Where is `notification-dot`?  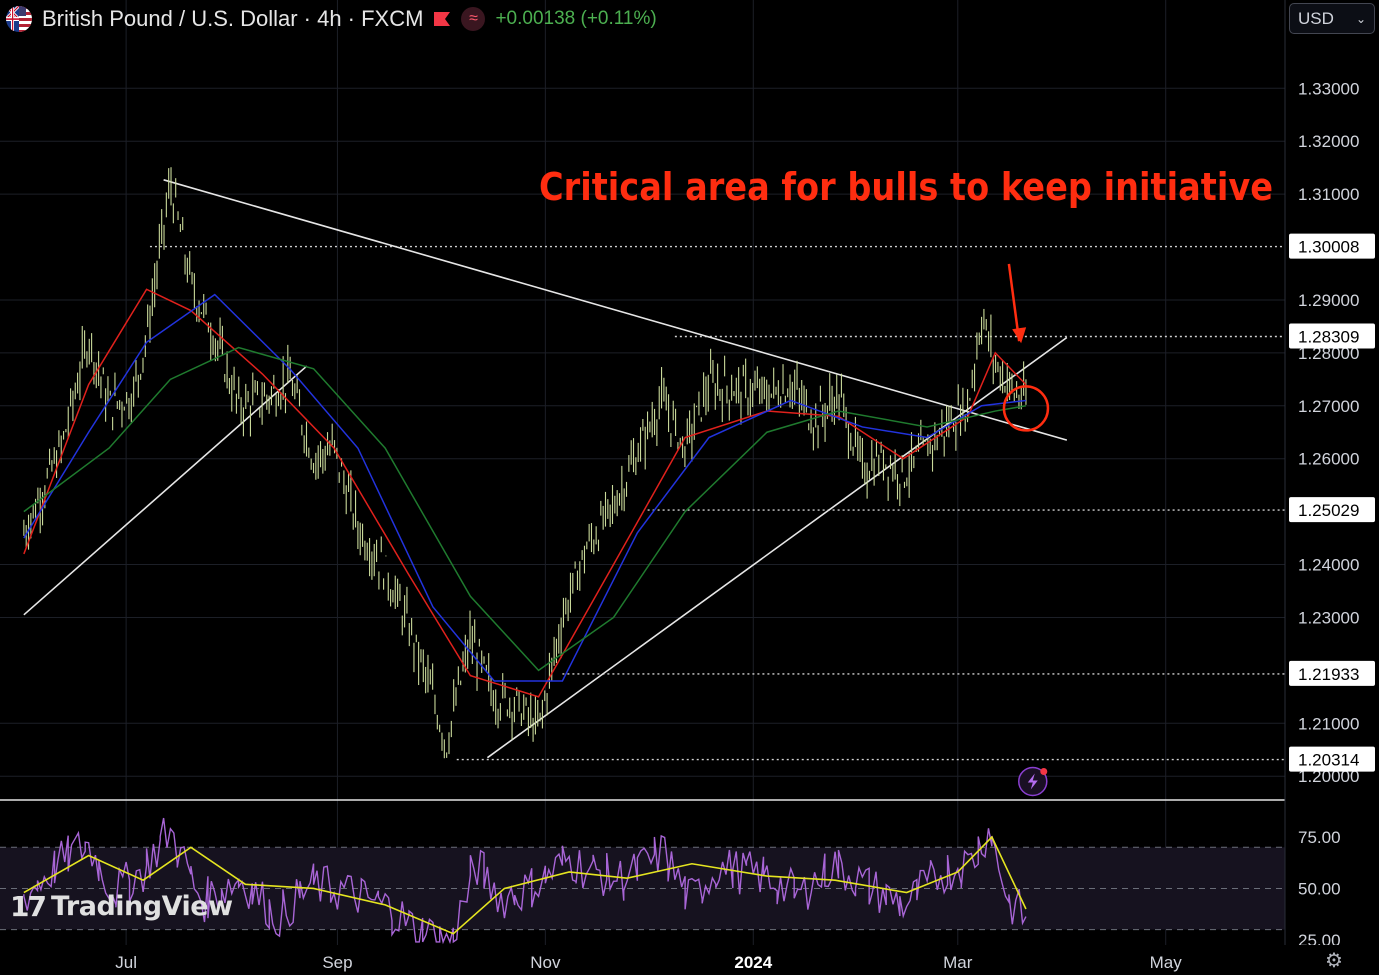 notification-dot is located at coordinates (1044, 771).